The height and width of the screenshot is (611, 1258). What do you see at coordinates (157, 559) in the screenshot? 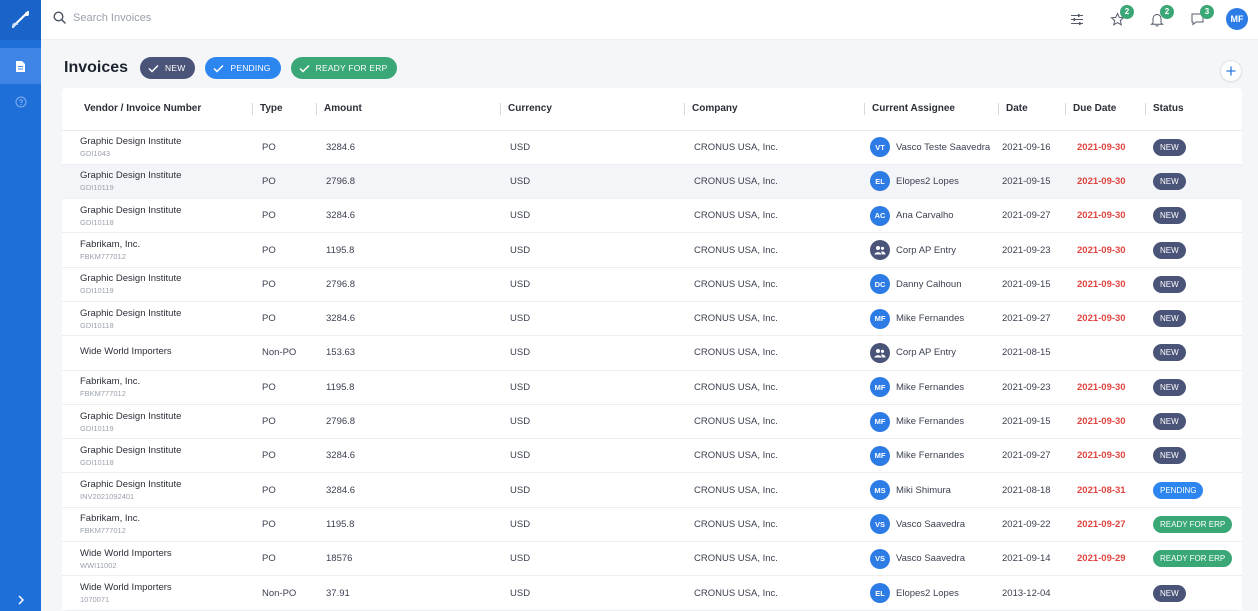
I see `vendor-cell: Wide World Importers WWI11002` at bounding box center [157, 559].